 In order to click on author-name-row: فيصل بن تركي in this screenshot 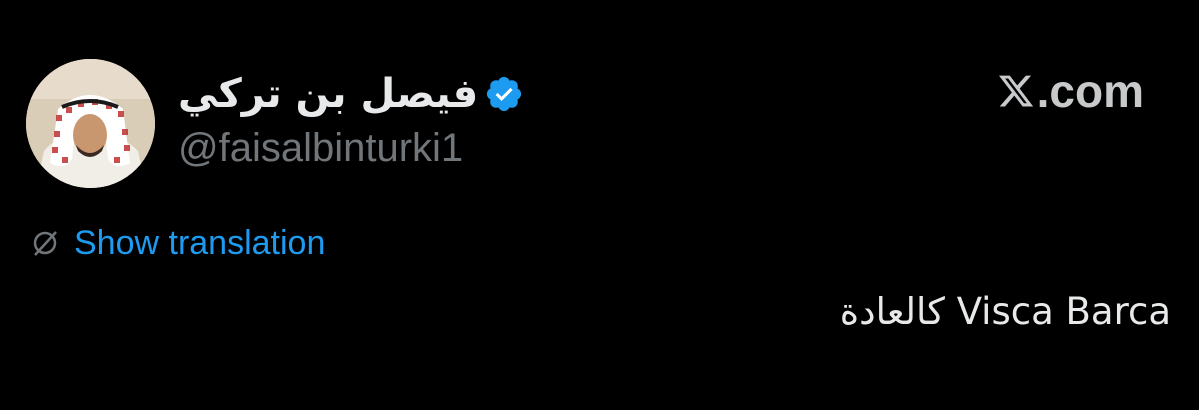, I will do `click(351, 94)`.